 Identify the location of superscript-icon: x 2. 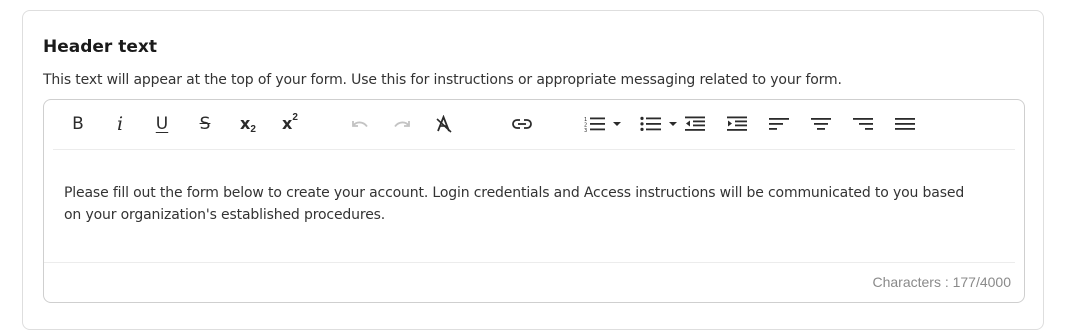
(290, 122).